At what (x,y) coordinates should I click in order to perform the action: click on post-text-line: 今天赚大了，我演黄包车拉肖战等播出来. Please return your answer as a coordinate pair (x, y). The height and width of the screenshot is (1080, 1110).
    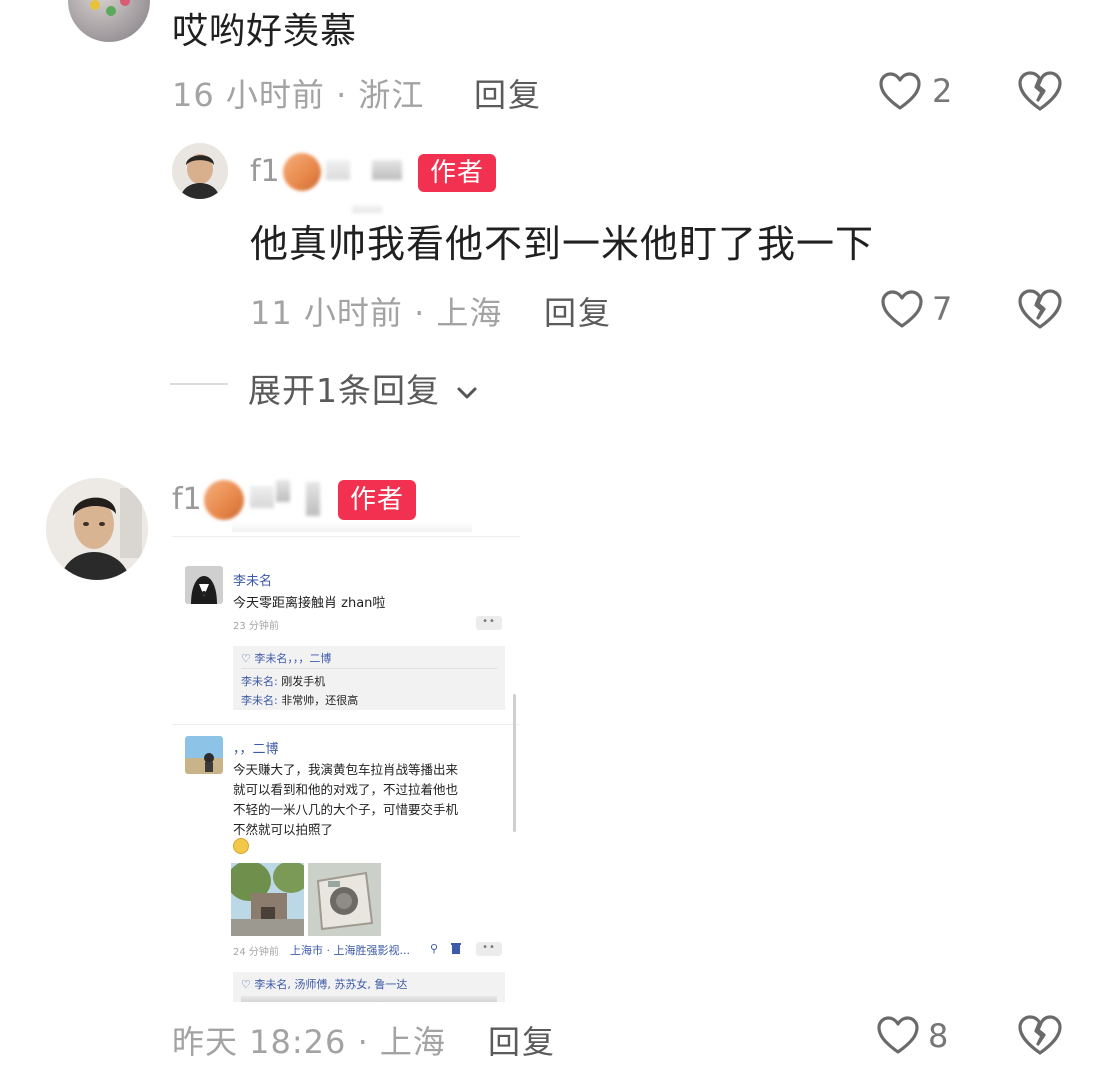
    Looking at the image, I should click on (346, 769).